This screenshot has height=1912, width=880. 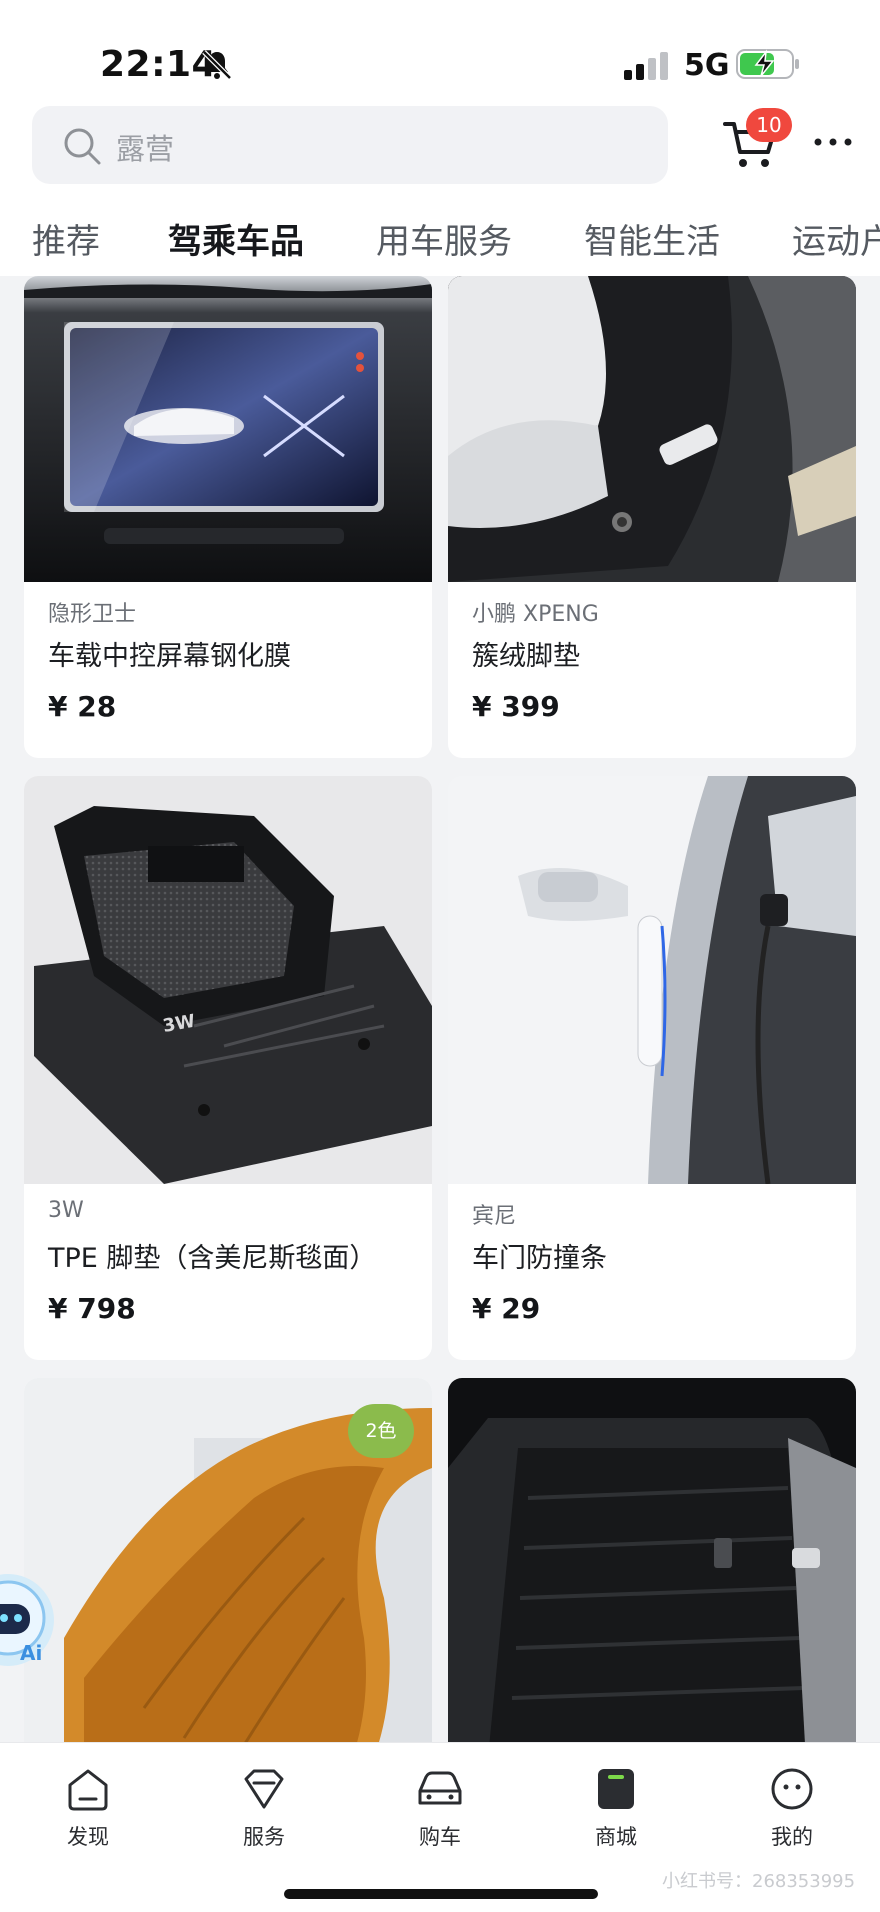 What do you see at coordinates (212, 1258) in the screenshot?
I see `product-title: TPE 脚垫（含美尼斯毯面）` at bounding box center [212, 1258].